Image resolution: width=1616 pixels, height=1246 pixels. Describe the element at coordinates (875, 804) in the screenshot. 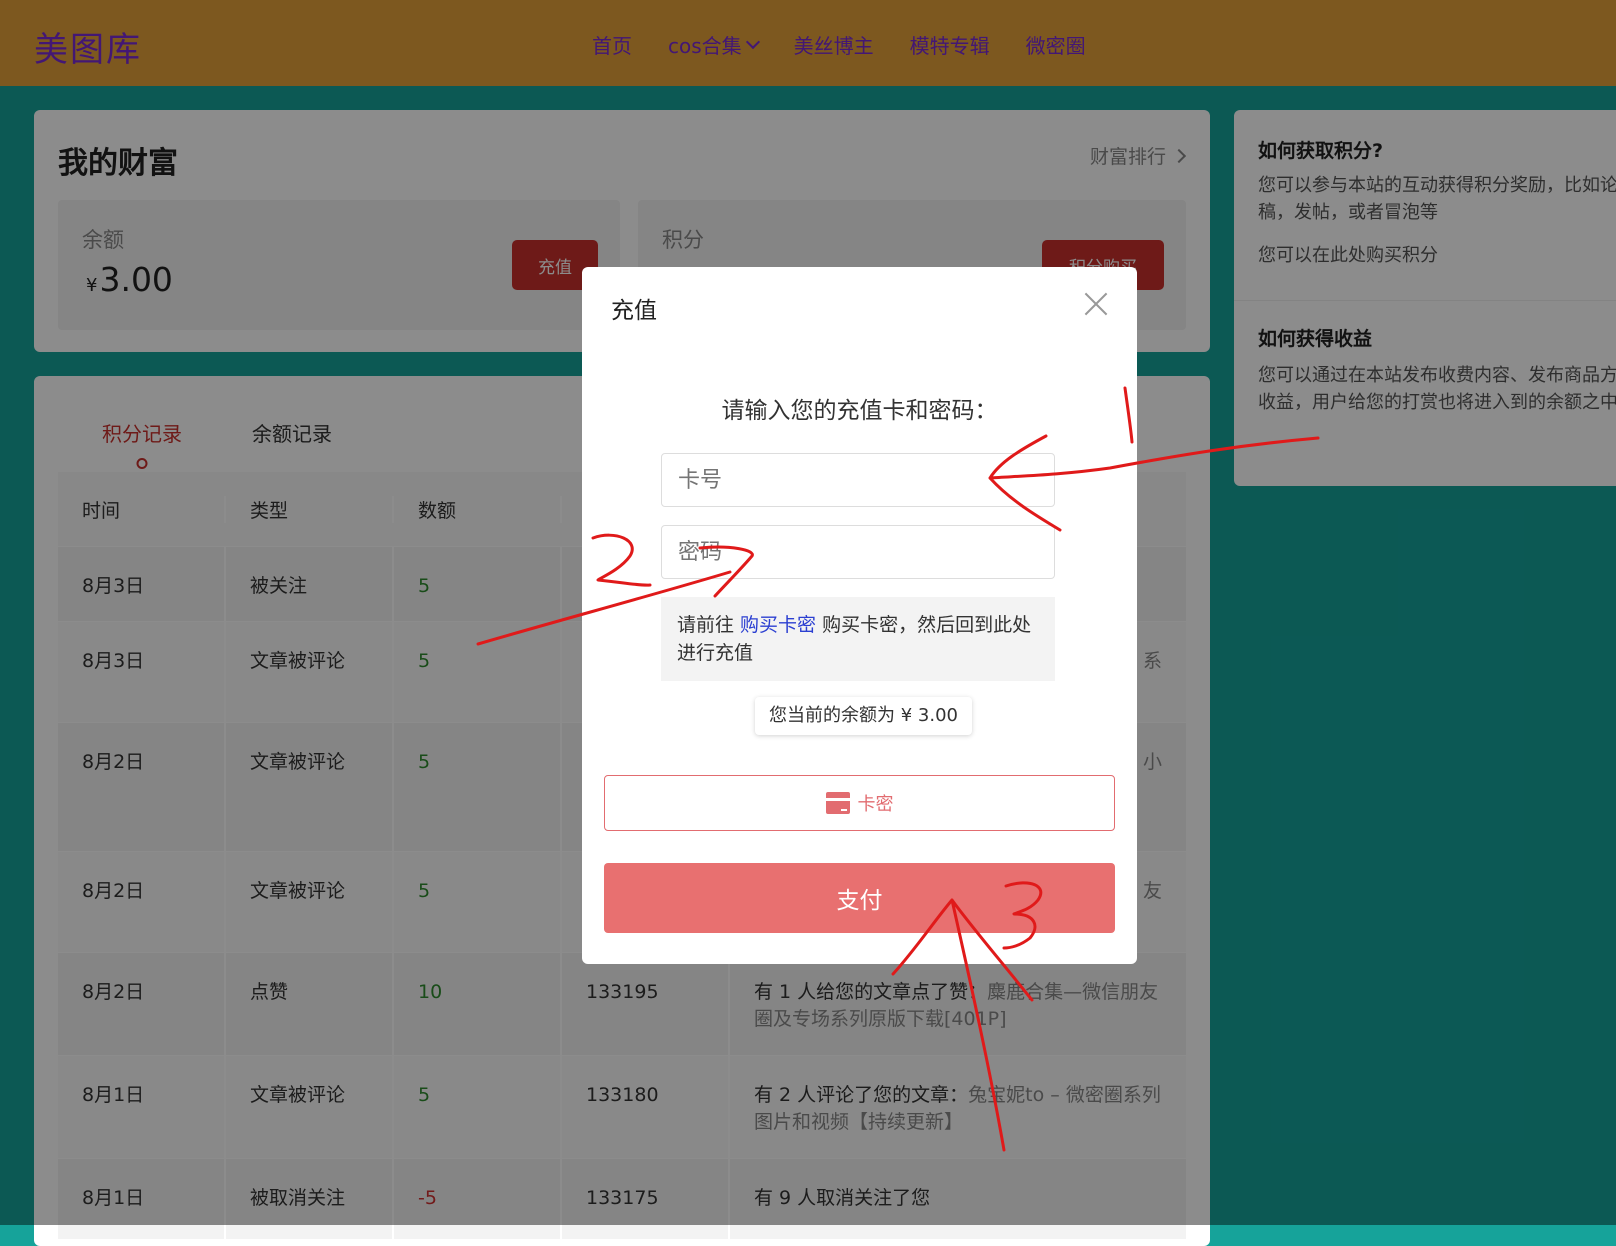

I see `method-label: 卡密` at that location.